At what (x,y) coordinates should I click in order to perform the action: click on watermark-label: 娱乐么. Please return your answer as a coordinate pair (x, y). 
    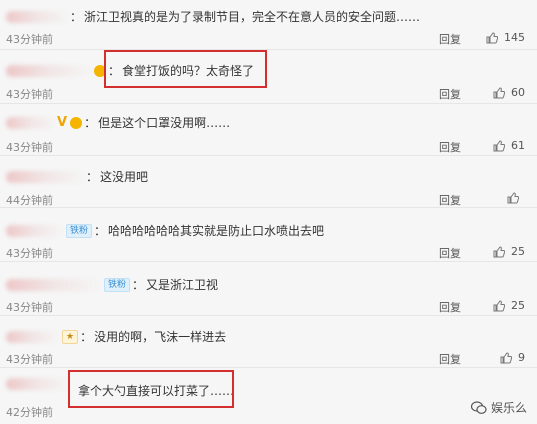
    Looking at the image, I should click on (508, 408).